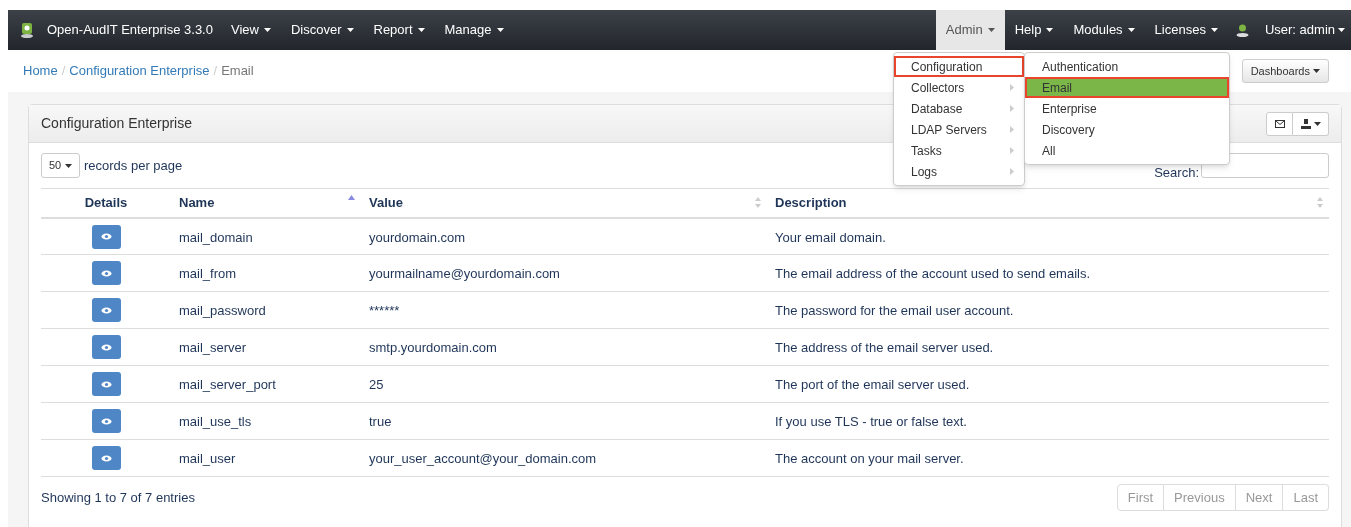 This screenshot has width=1351, height=527. Describe the element at coordinates (1127, 87) in the screenshot. I see `submenu-item: Email` at that location.